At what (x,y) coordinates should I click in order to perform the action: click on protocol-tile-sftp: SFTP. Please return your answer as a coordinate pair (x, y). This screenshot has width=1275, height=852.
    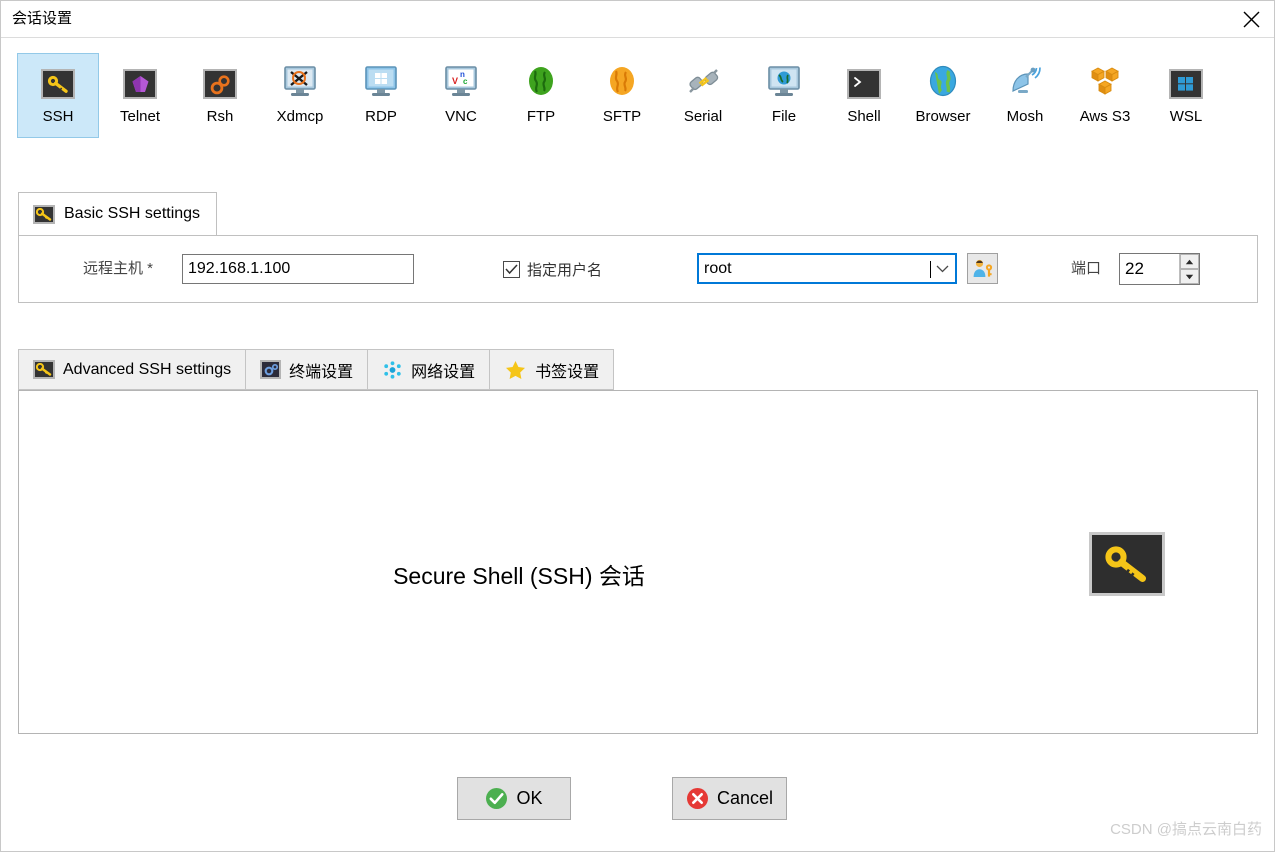
    Looking at the image, I should click on (622, 95).